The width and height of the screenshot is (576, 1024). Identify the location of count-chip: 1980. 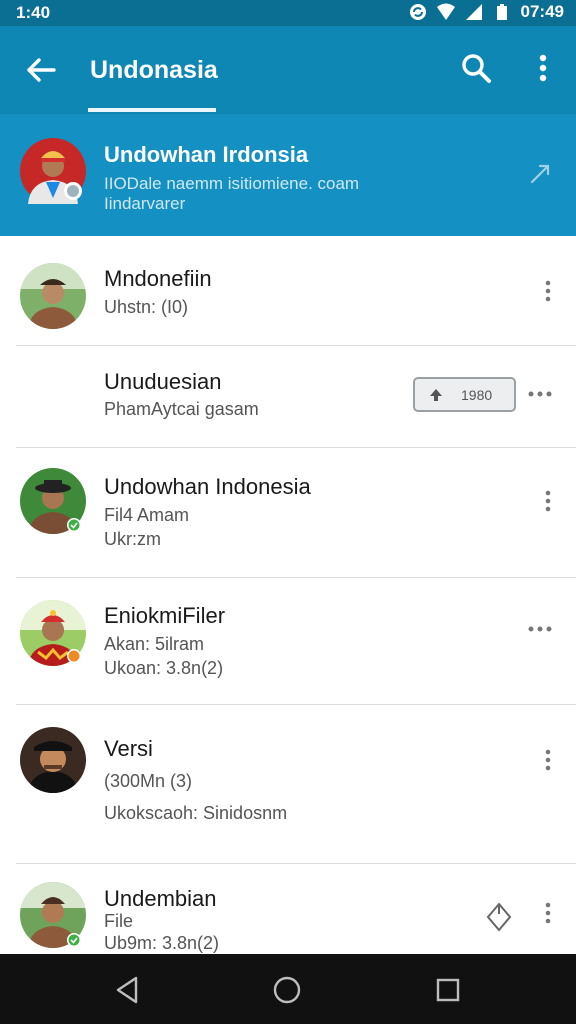
(464, 394).